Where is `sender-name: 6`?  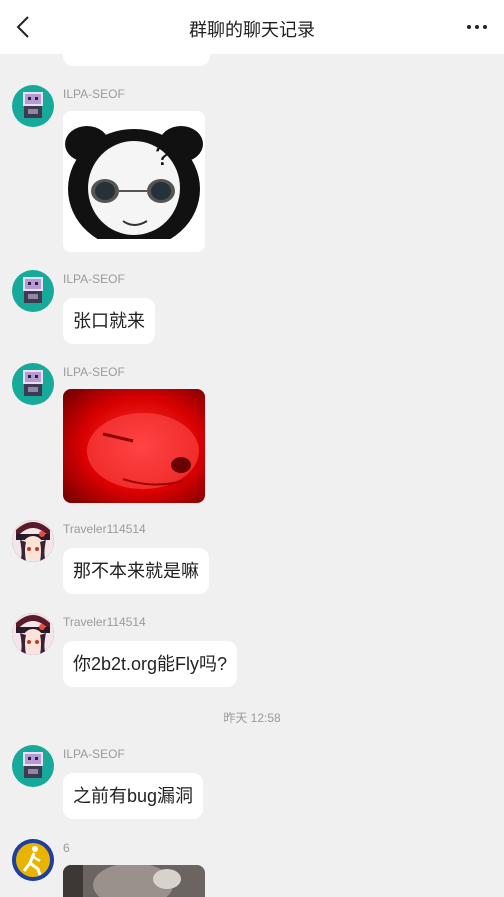 sender-name: 6 is located at coordinates (66, 848).